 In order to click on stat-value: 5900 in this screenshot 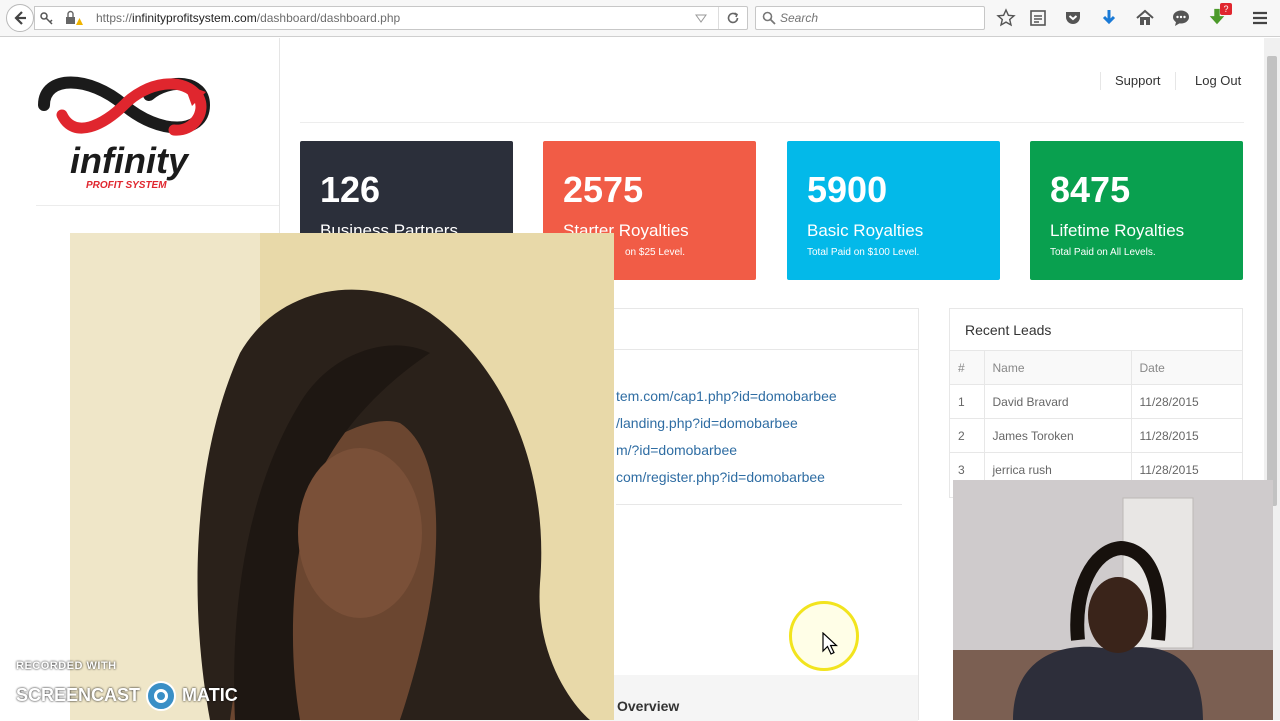, I will do `click(847, 189)`.